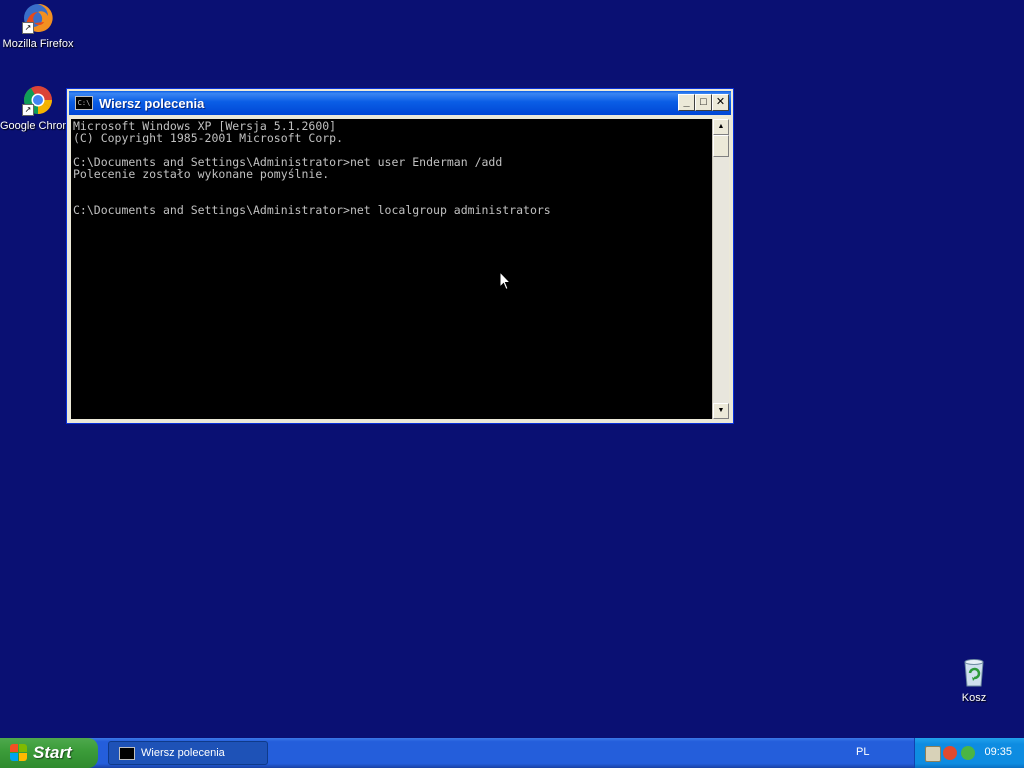 The height and width of the screenshot is (768, 1024). I want to click on update-icon, so click(968, 753).